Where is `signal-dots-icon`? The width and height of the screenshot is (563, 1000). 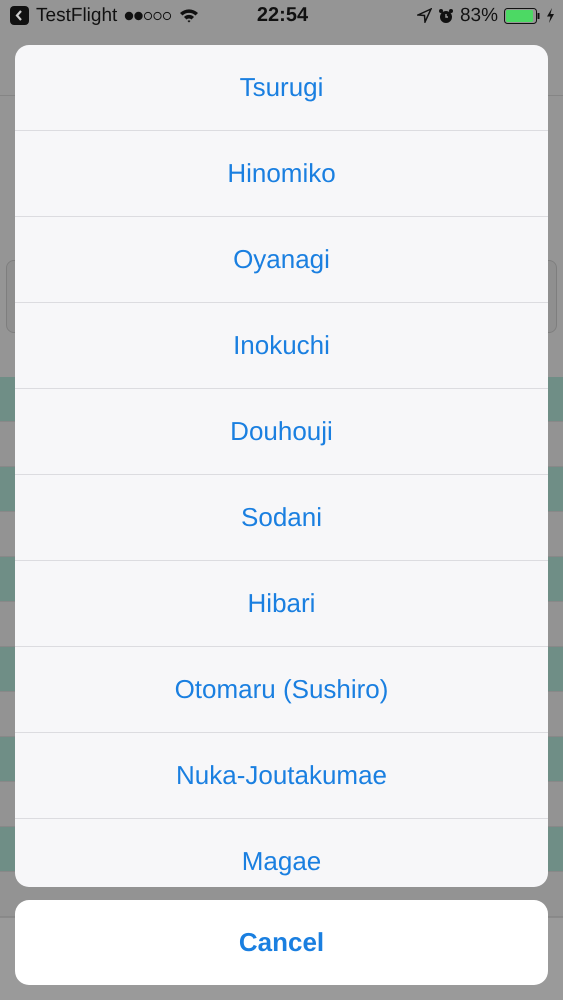
signal-dots-icon is located at coordinates (148, 15).